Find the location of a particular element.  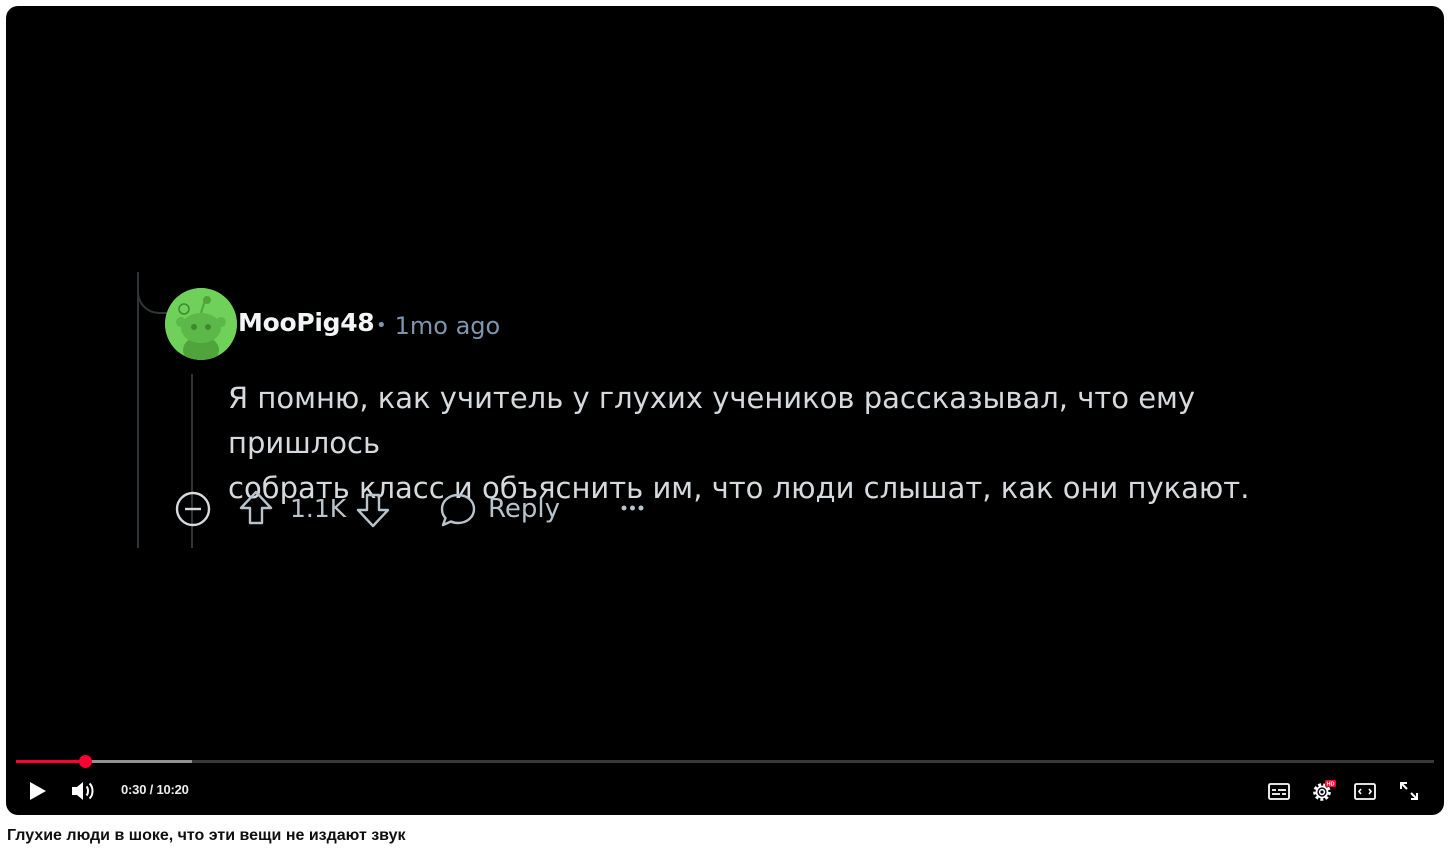

reply-bubble-icon is located at coordinates (458, 510).